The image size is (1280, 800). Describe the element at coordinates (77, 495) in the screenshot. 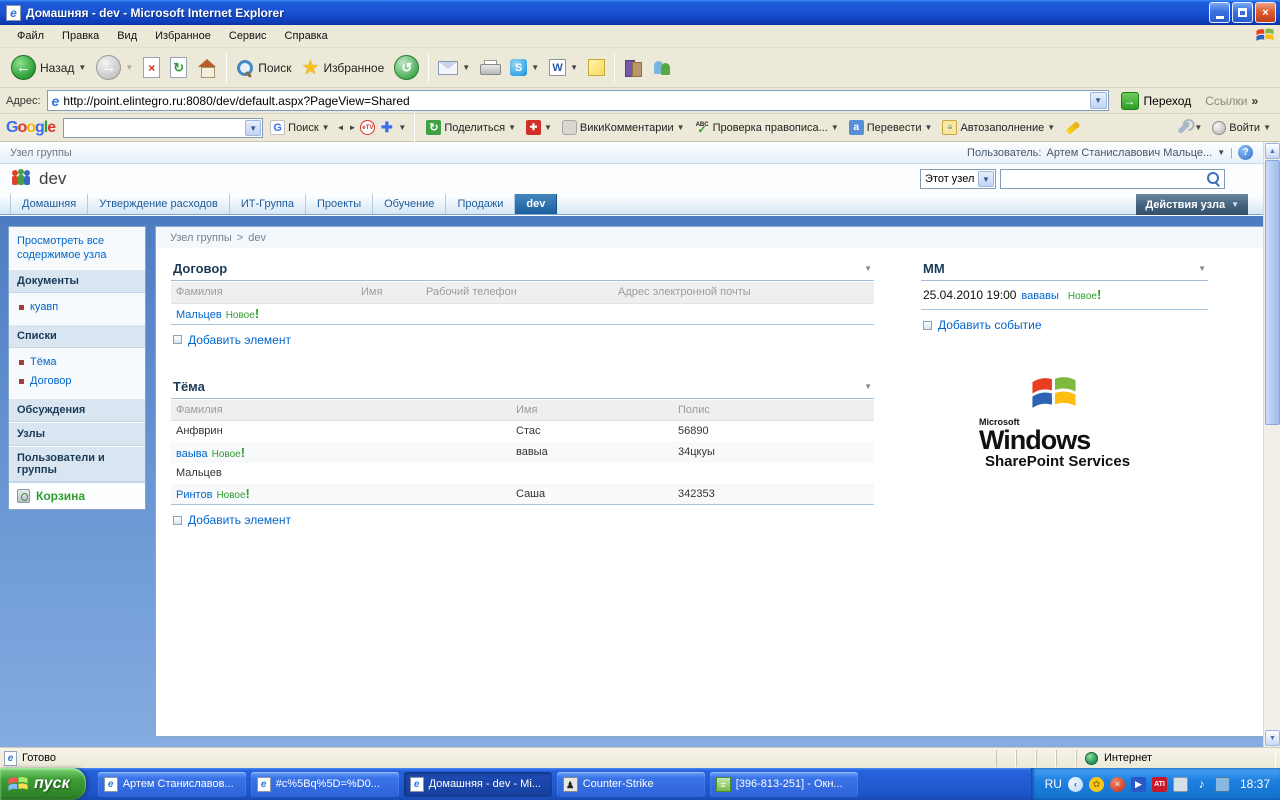

I see `recycle-bin-link: Корзина` at that location.